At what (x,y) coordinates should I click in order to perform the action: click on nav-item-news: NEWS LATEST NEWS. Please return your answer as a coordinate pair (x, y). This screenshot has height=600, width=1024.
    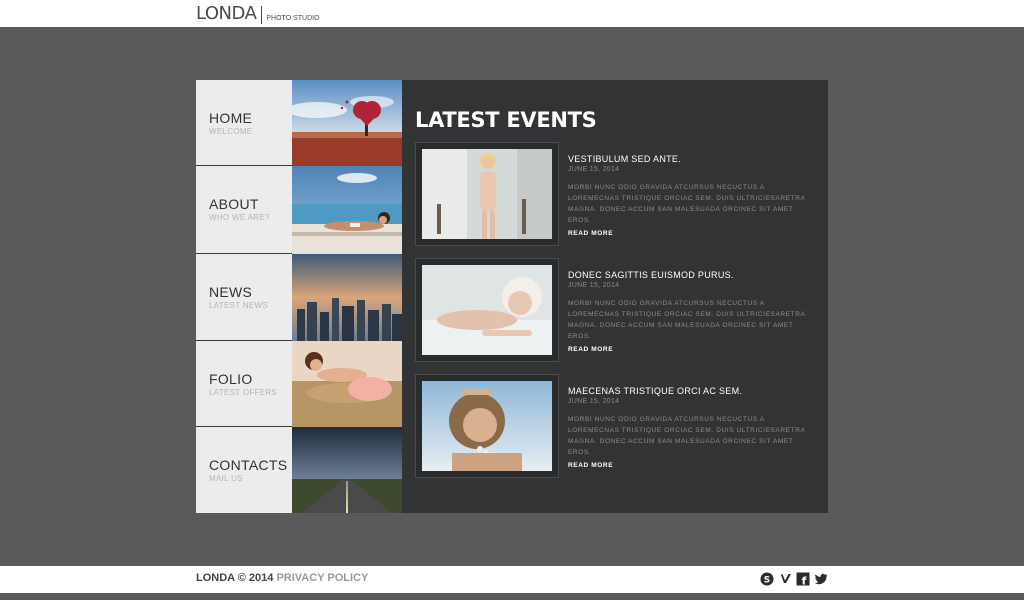
    Looking at the image, I should click on (244, 297).